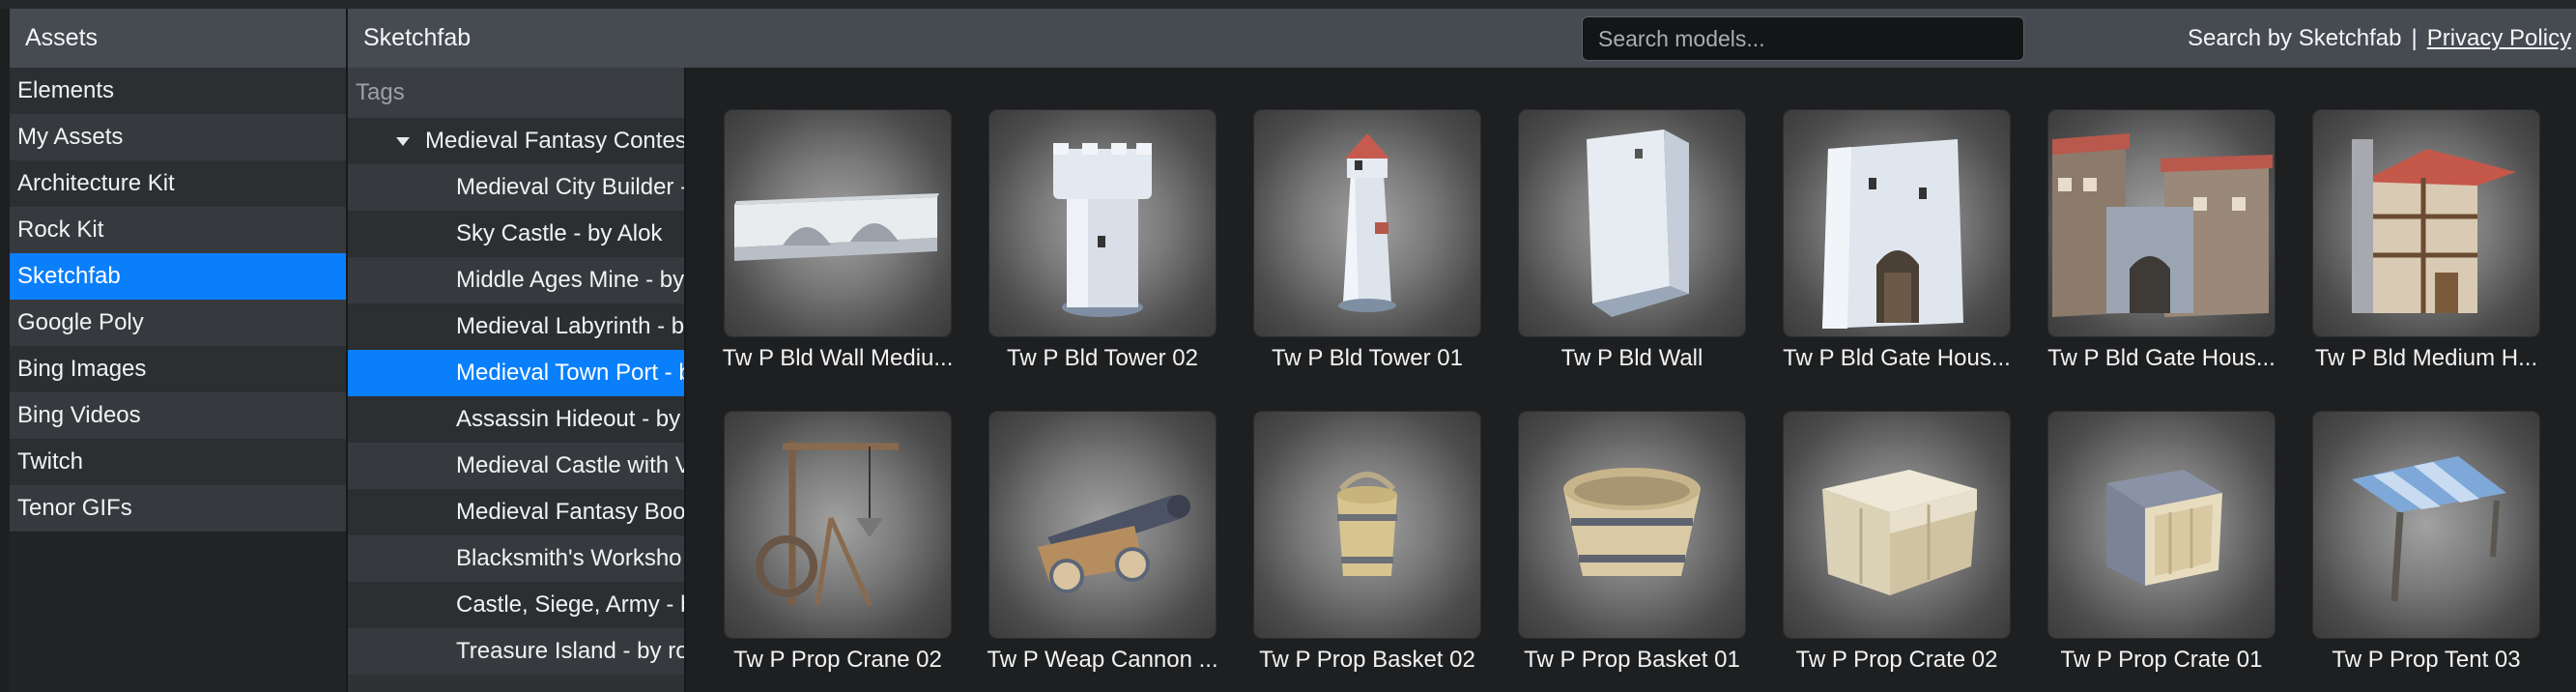 This screenshot has width=2576, height=692. Describe the element at coordinates (1367, 660) in the screenshot. I see `model-name: Tw P Prop Basket 02` at that location.